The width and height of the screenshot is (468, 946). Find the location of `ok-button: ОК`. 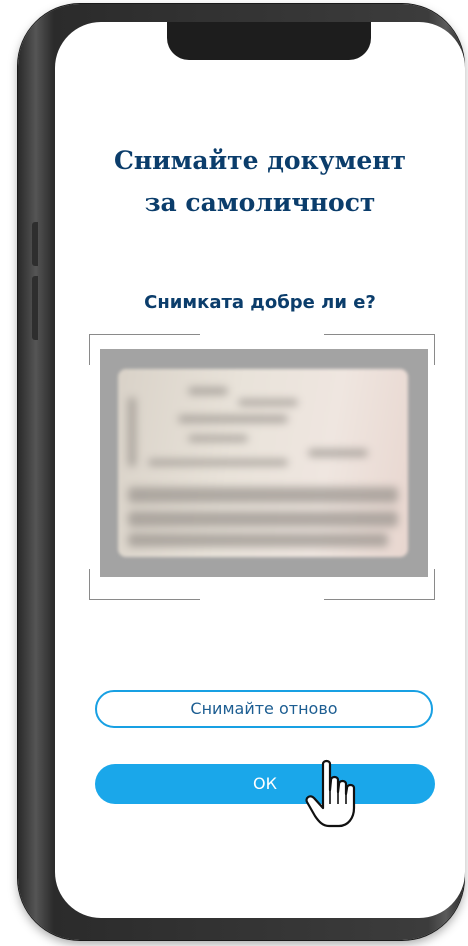

ok-button: ОК is located at coordinates (265, 784).